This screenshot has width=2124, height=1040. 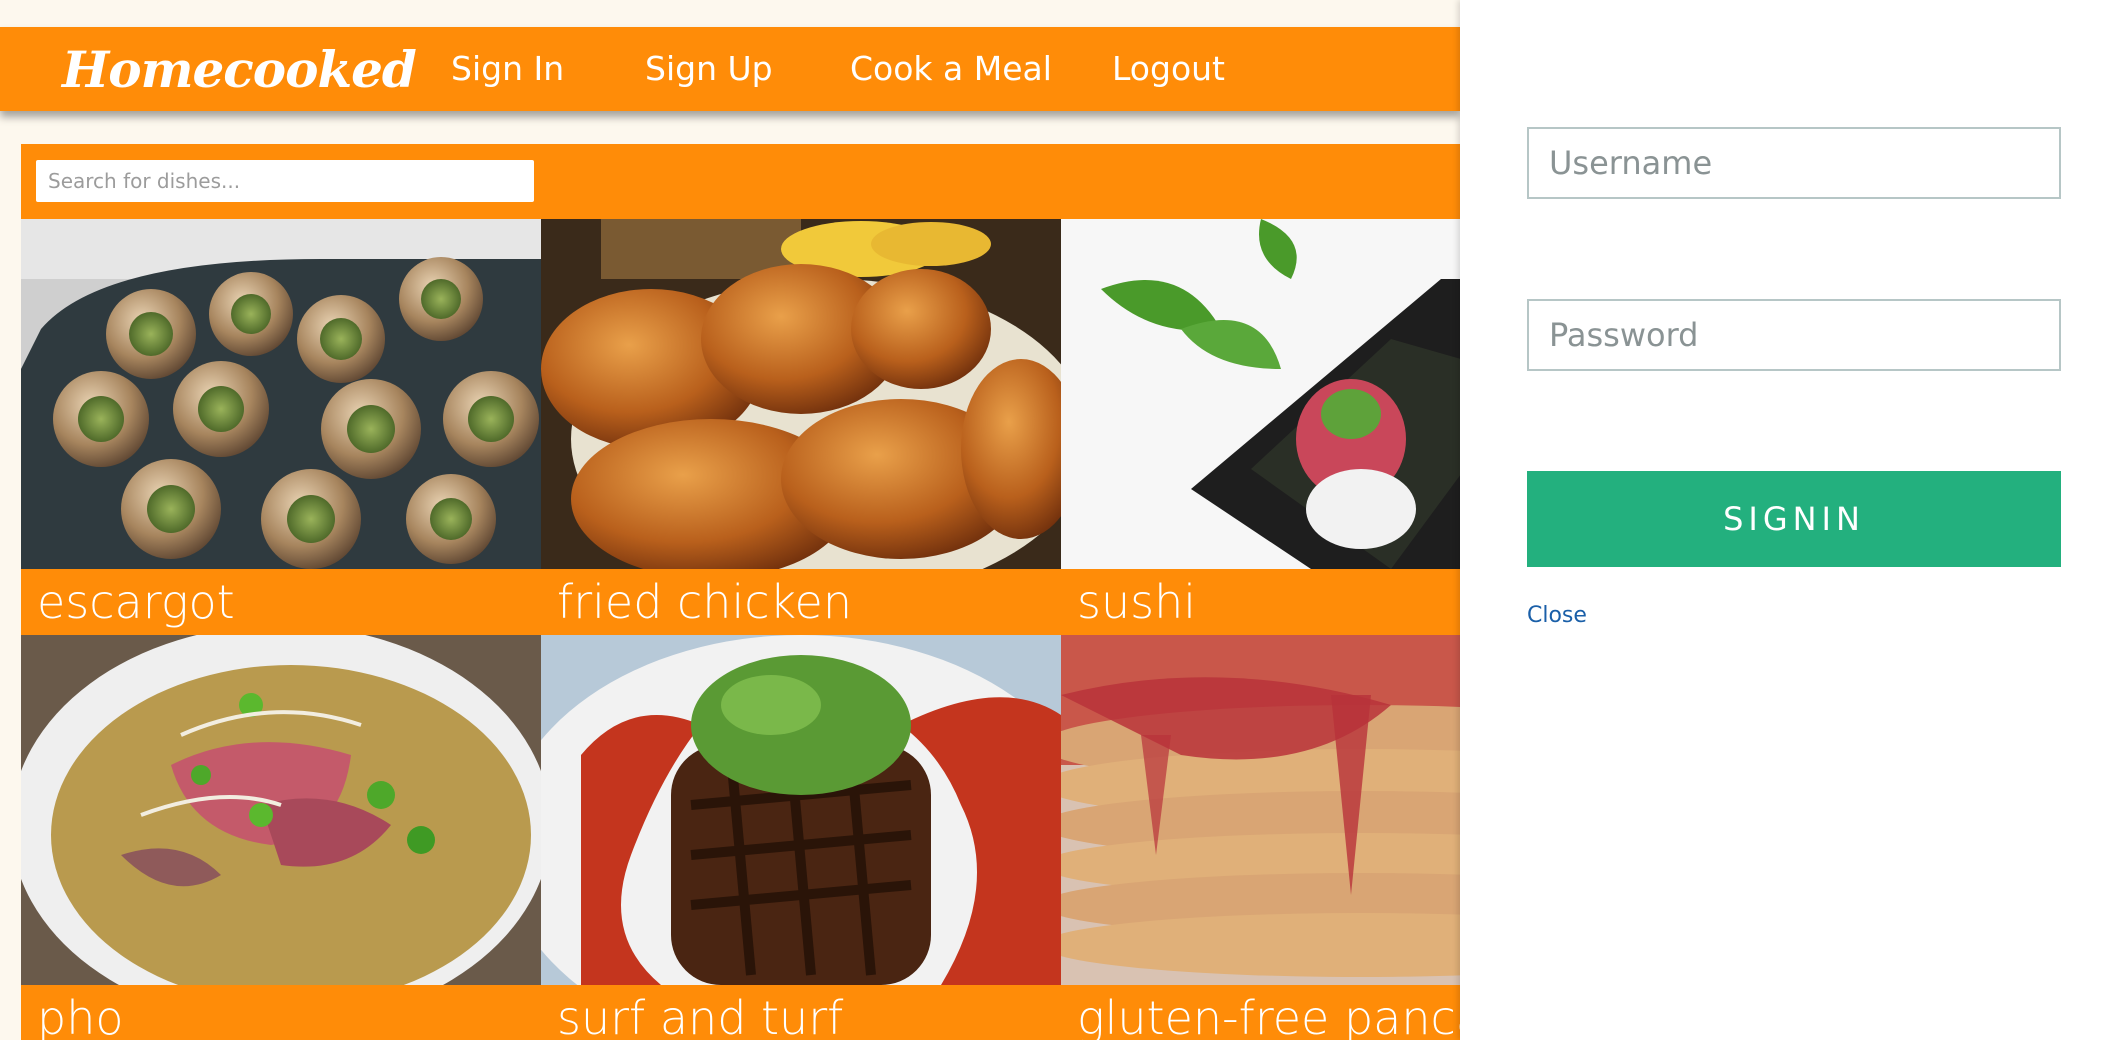 I want to click on search-bar, so click(x=740, y=181).